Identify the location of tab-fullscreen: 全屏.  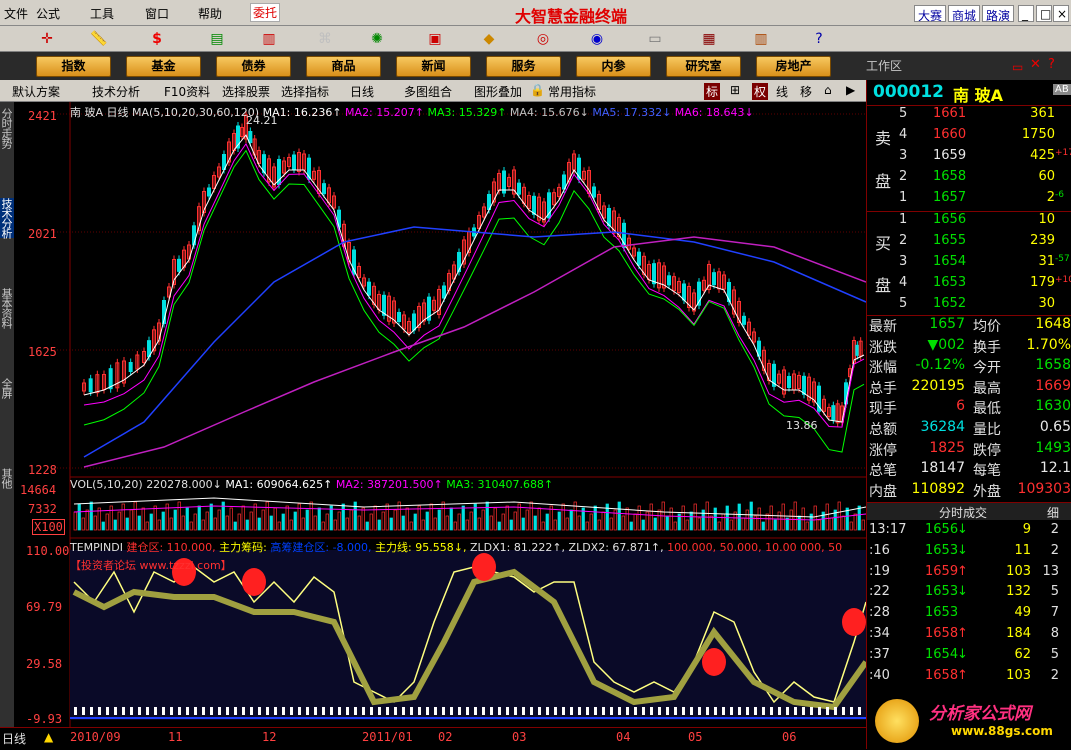
(7, 388).